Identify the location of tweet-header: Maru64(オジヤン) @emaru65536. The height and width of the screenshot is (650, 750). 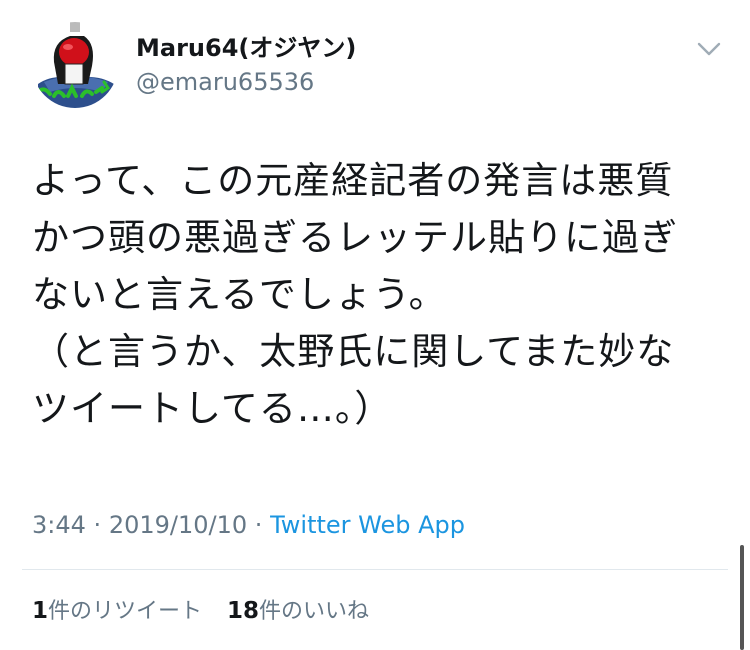
(377, 67).